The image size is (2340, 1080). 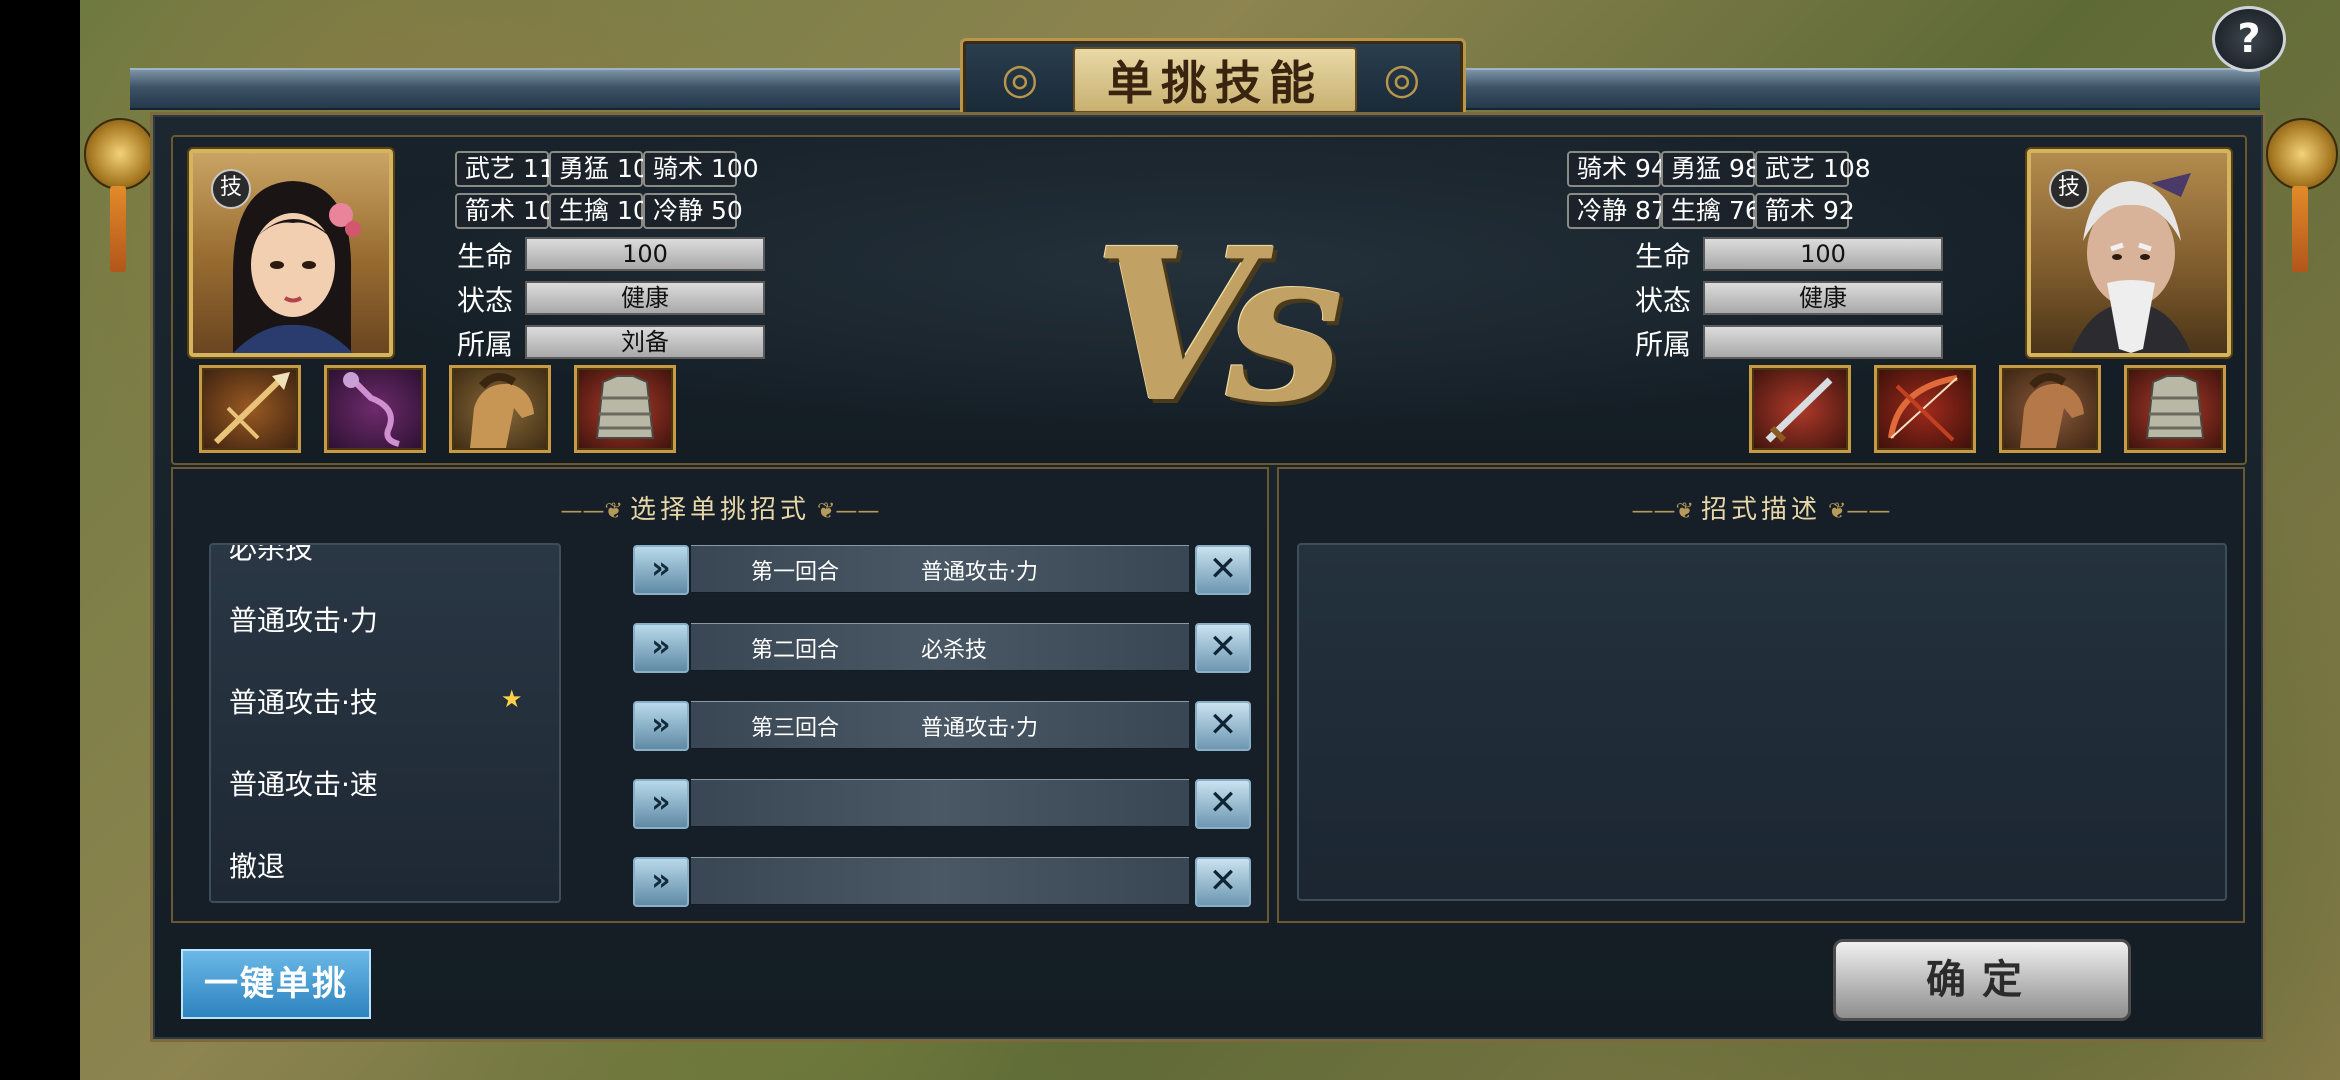 I want to click on right-status-value: 健康, so click(x=1823, y=298).